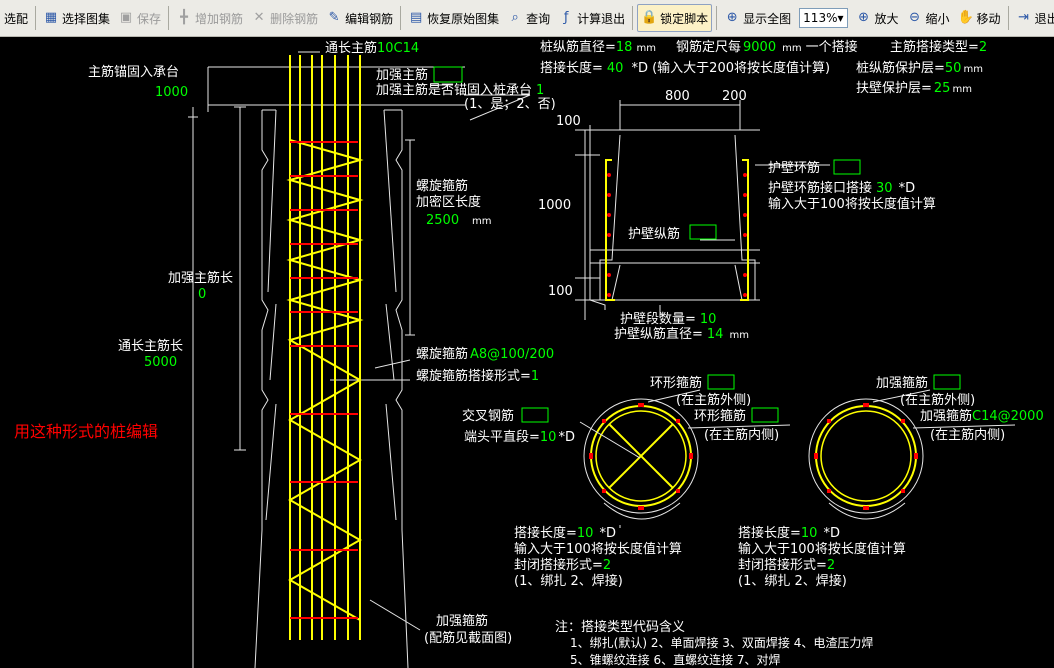 Image resolution: width=1054 pixels, height=668 pixels. Describe the element at coordinates (477, 376) in the screenshot. I see `svg-text: 螺旋箍筋搭接形式=1` at that location.